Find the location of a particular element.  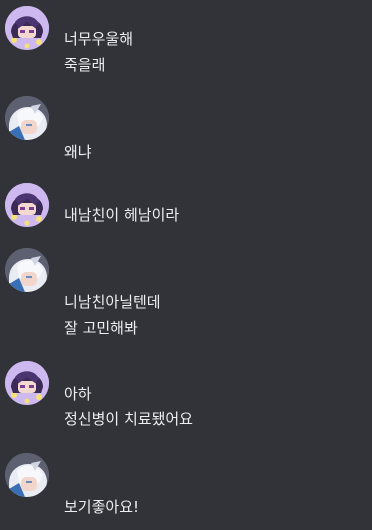

message-text: 왜냐 is located at coordinates (78, 152).